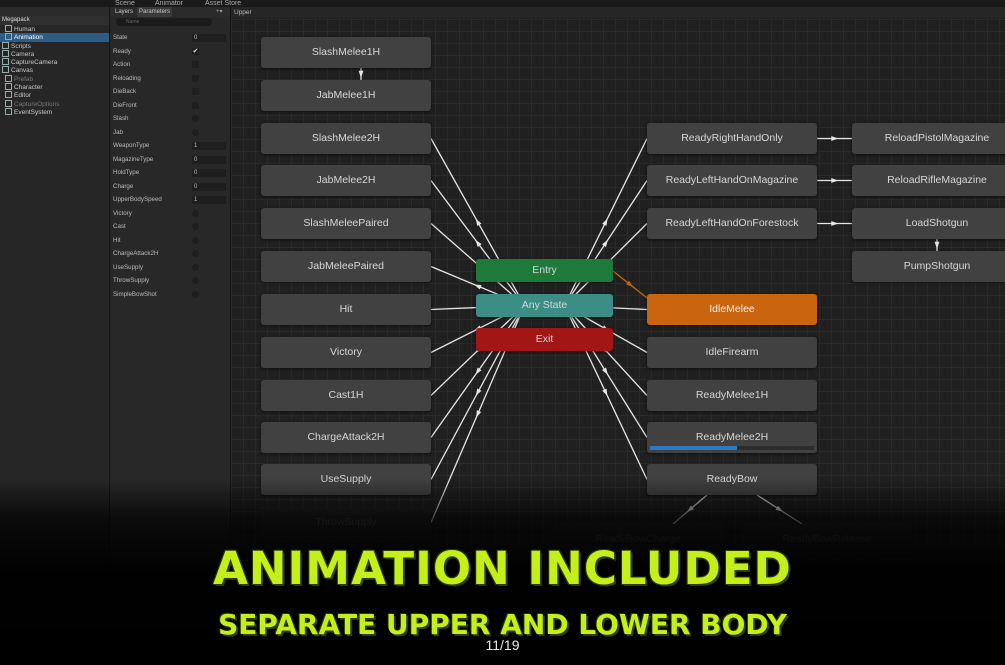 The height and width of the screenshot is (665, 1005). Describe the element at coordinates (170, 119) in the screenshot. I see `parameter-row: Slash` at that location.